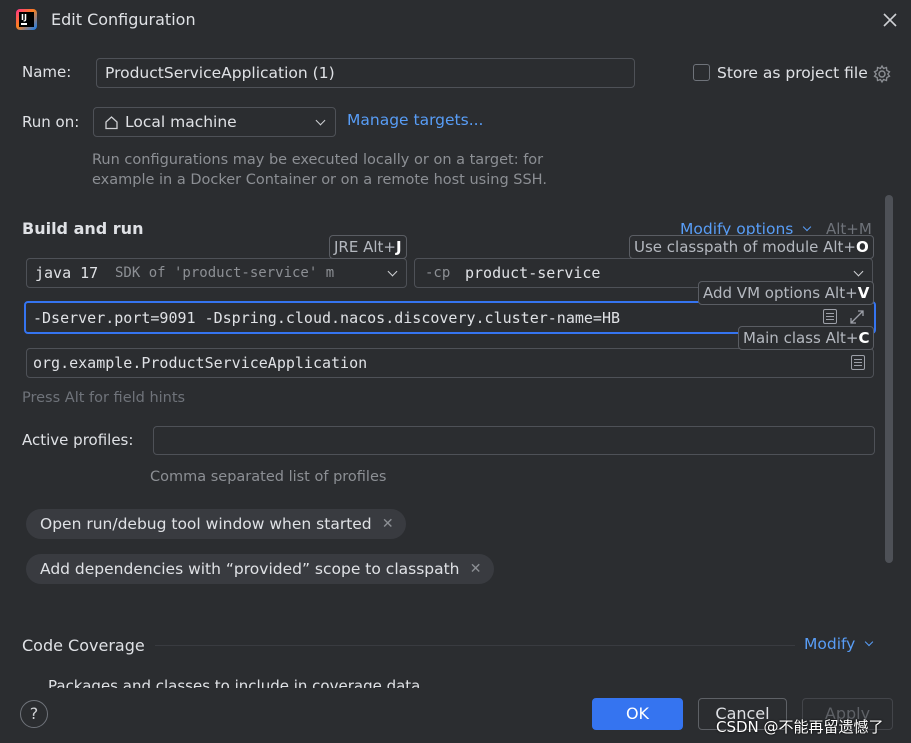 This screenshot has width=911, height=743. I want to click on active-profiles-description: Comma separated list of profiles, so click(268, 477).